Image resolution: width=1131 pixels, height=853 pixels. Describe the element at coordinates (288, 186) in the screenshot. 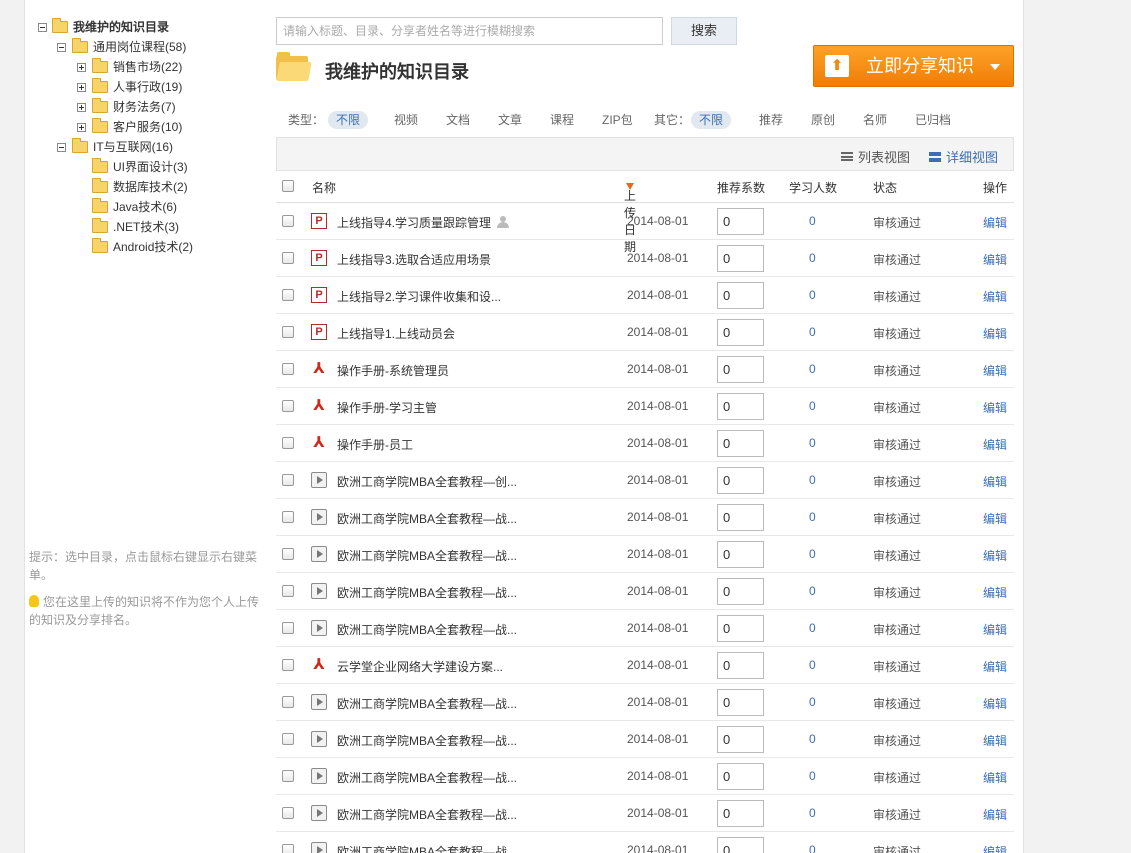

I see `select-all-checkbox` at that location.